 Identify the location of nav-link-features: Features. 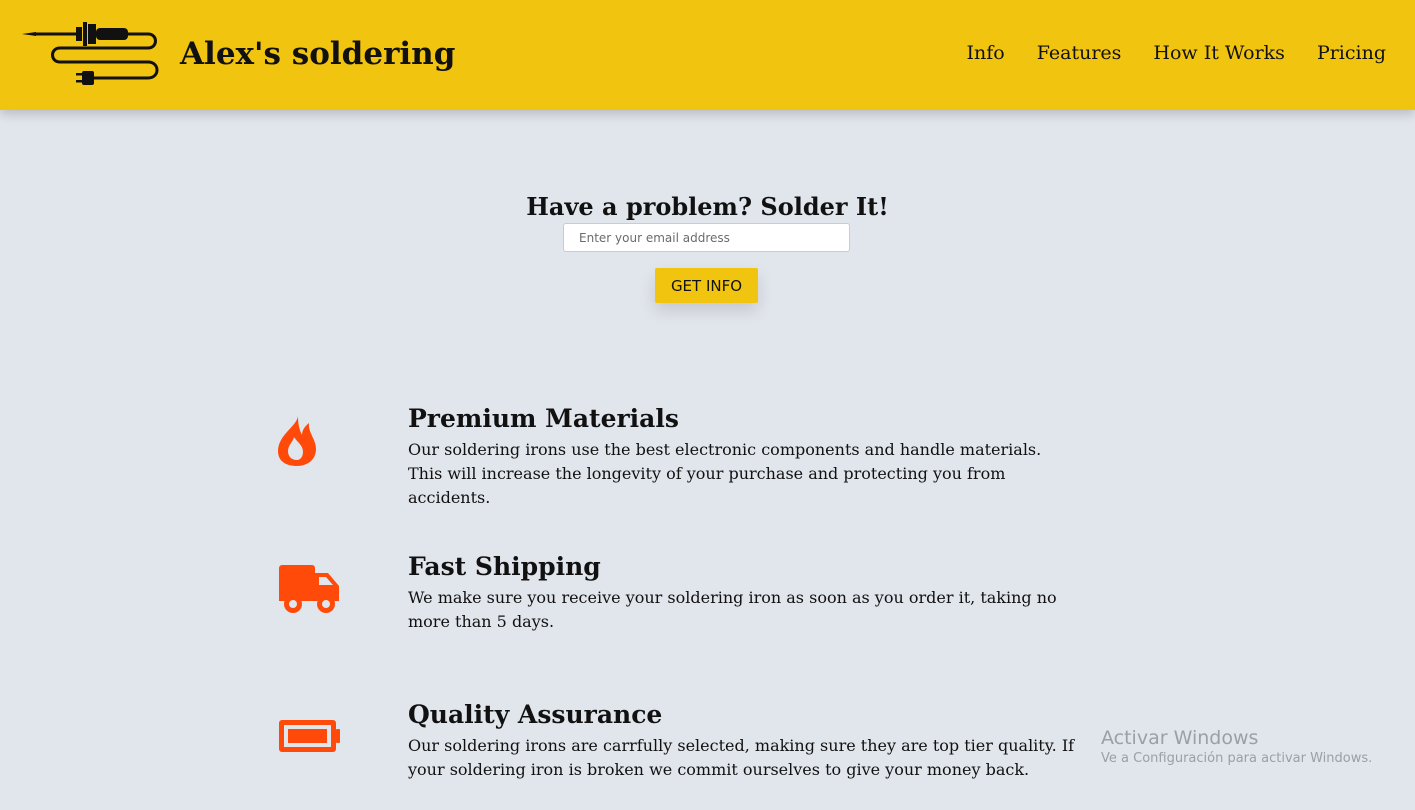
(1079, 53).